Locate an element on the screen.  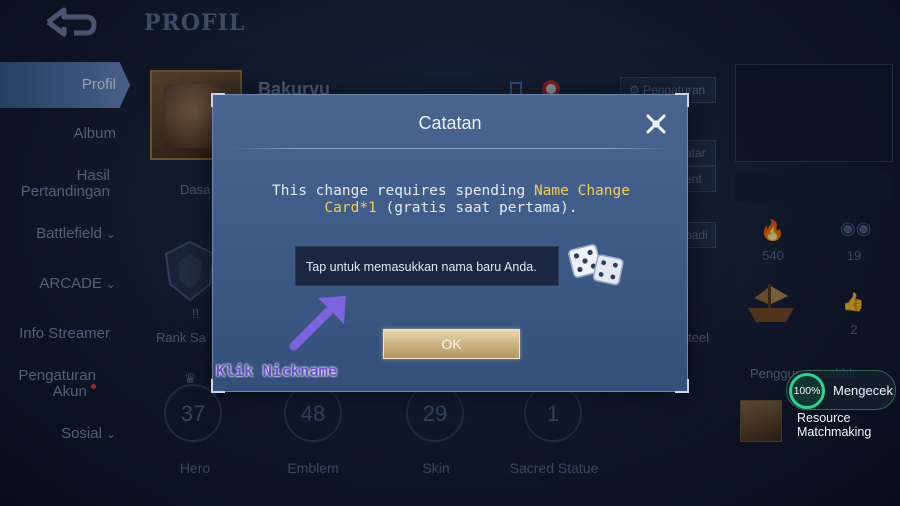
matchmaking-label-line2: Matchmaking is located at coordinates (834, 432).